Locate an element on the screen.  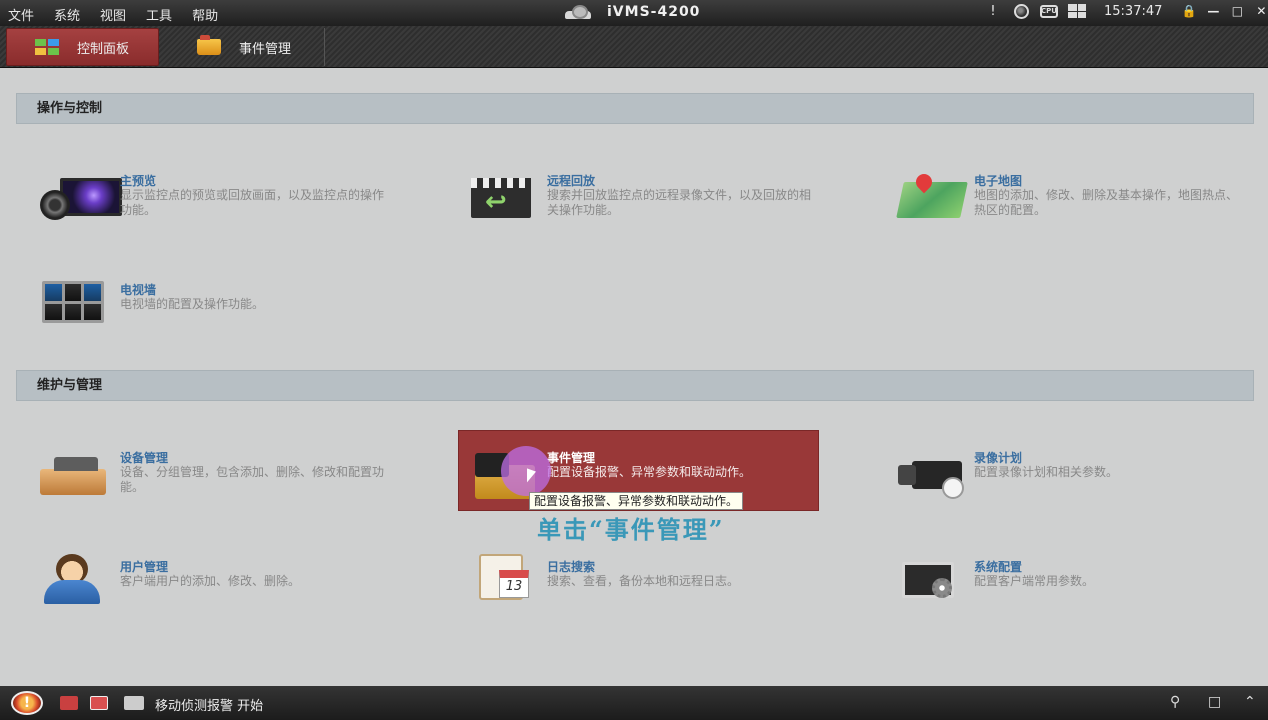
item-title: 主预览 is located at coordinates (138, 181).